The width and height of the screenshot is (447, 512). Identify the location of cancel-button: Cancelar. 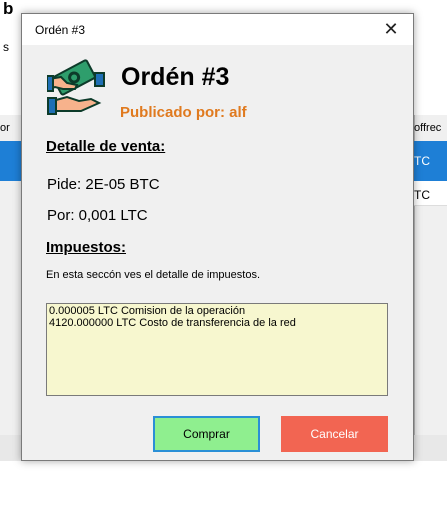
(334, 434).